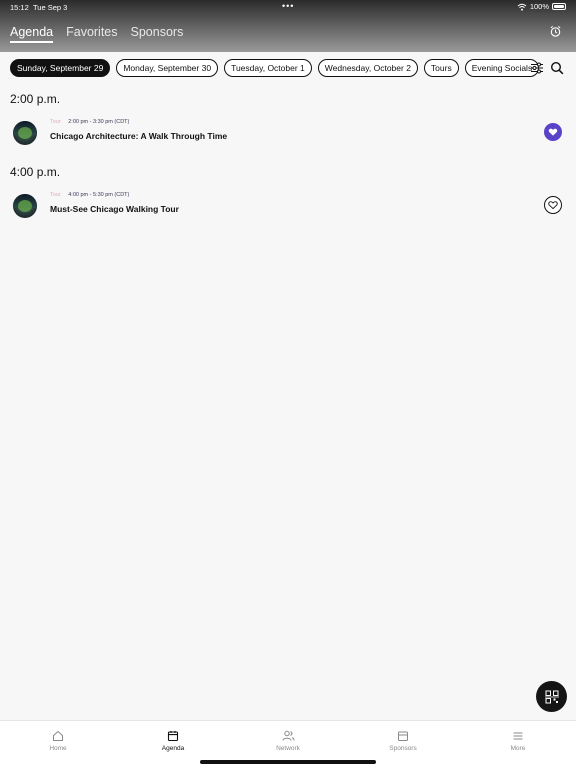 This screenshot has height=768, width=576. I want to click on status-bar: 15:12 Tue Sep 3 ••• 100%, so click(288, 7).